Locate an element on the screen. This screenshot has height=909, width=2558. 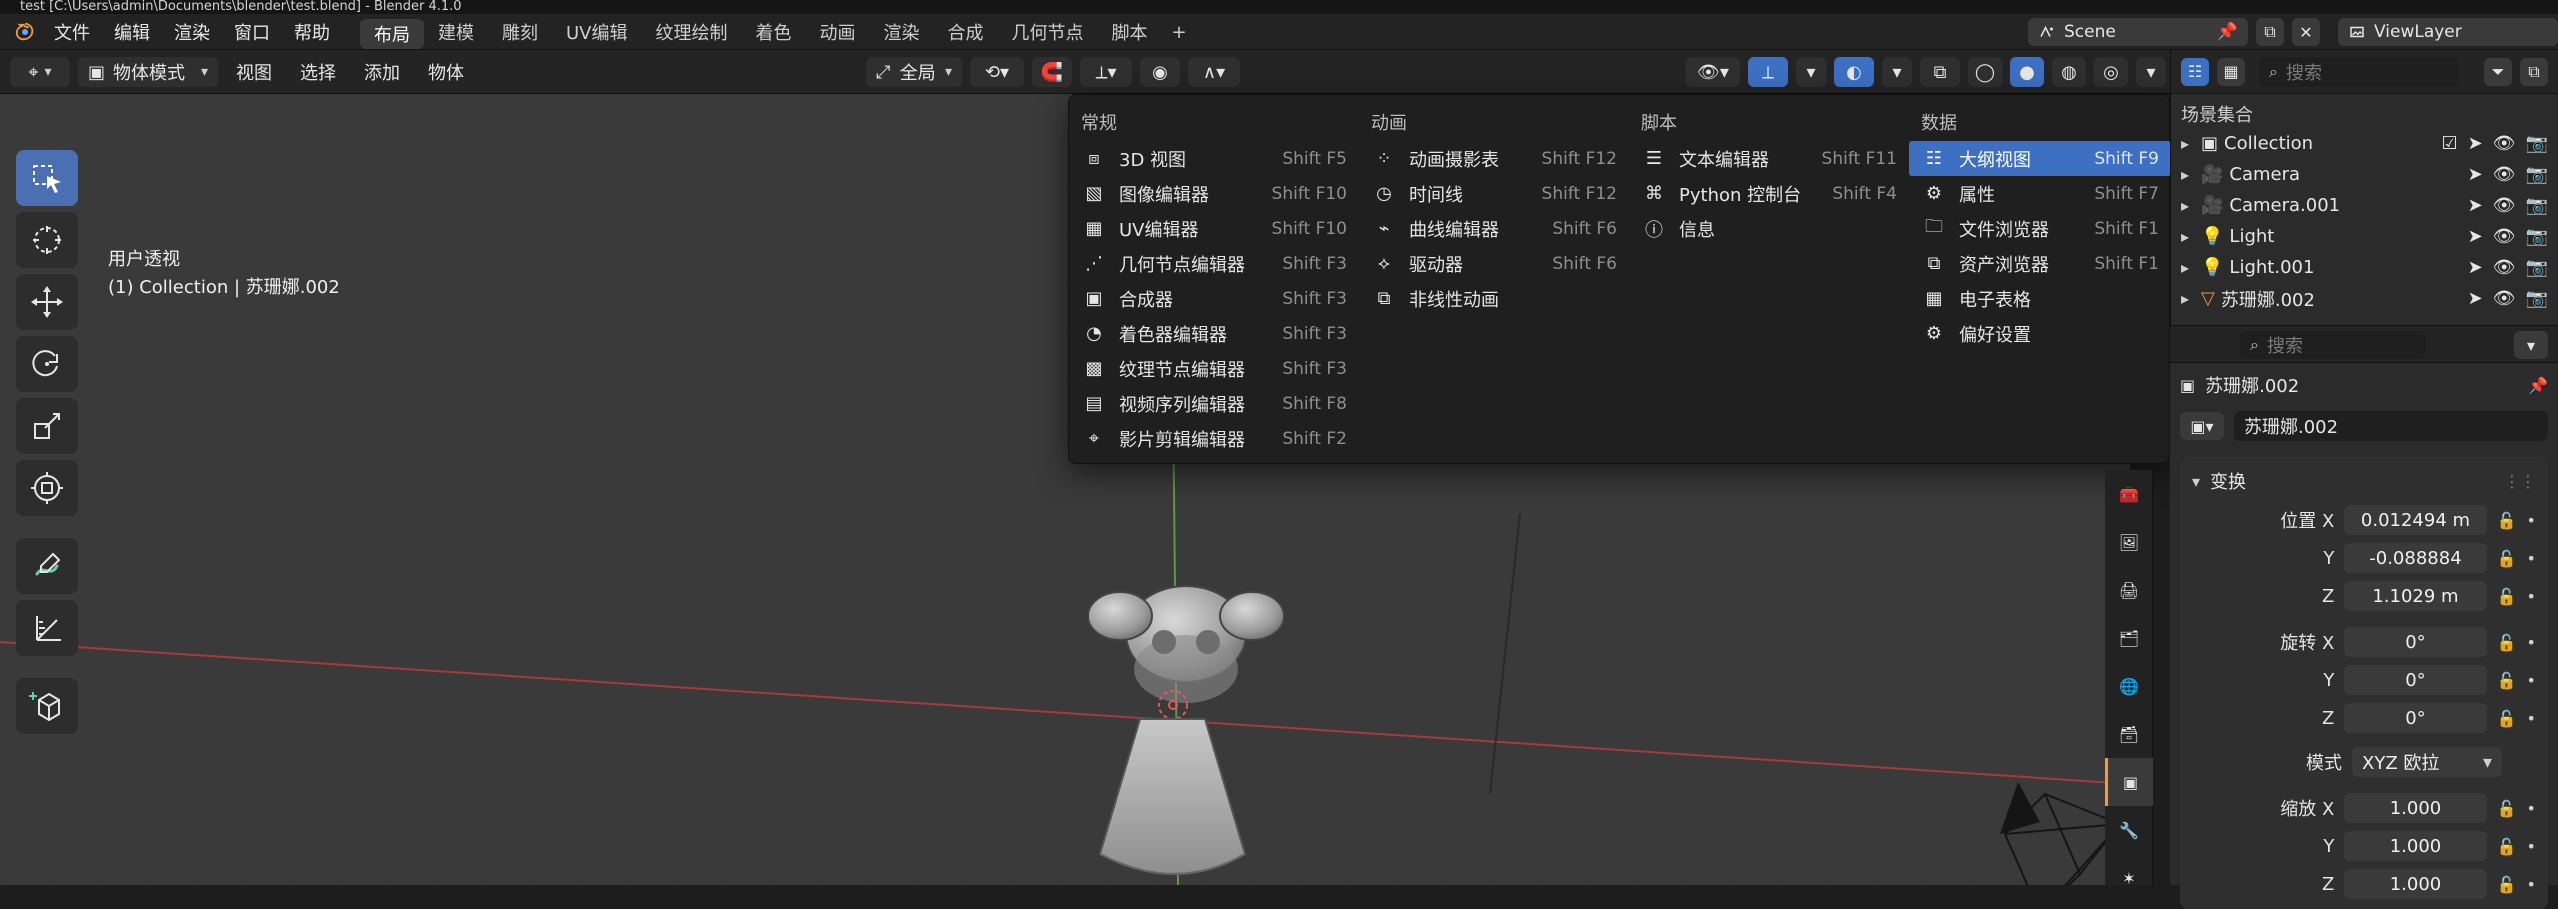
workspace-tab-rendering: 渲染 is located at coordinates (902, 32).